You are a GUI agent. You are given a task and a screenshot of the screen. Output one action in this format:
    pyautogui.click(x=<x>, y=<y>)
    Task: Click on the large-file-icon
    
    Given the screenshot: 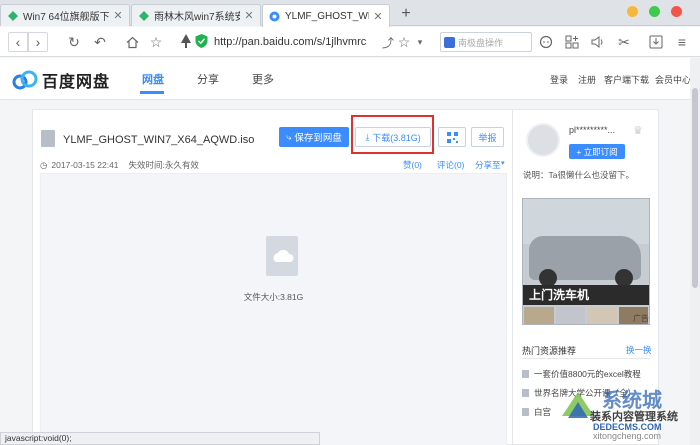 What is the action you would take?
    pyautogui.click(x=282, y=256)
    